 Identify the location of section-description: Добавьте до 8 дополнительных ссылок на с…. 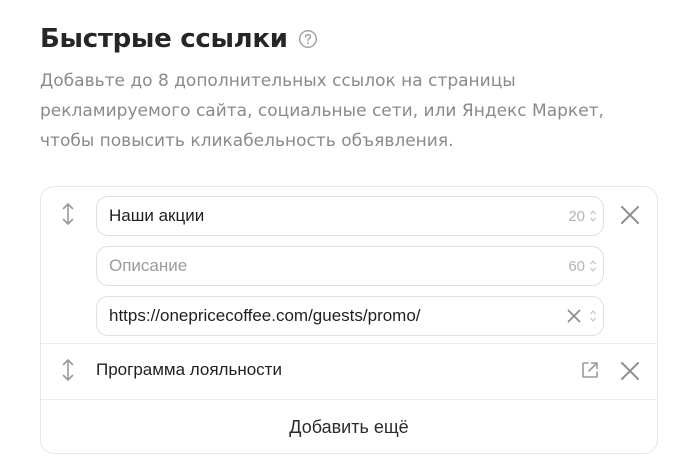
(322, 111).